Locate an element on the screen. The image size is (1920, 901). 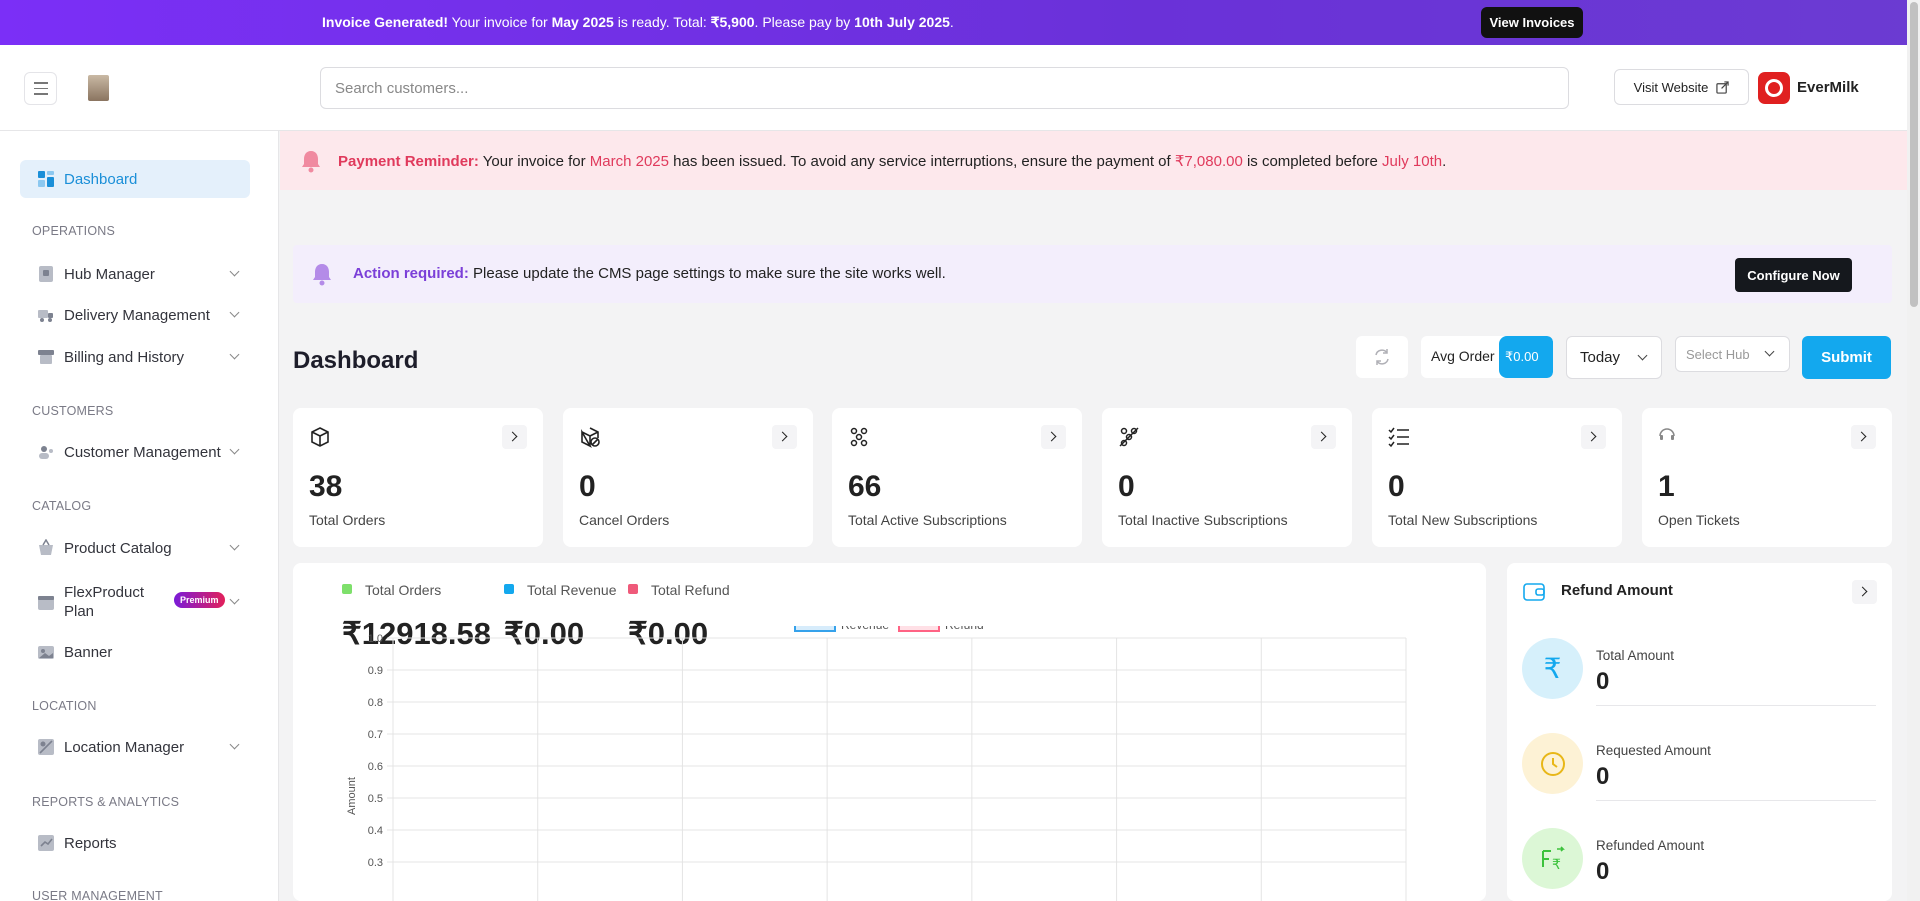
banner-due: 10th July 2025 is located at coordinates (902, 22).